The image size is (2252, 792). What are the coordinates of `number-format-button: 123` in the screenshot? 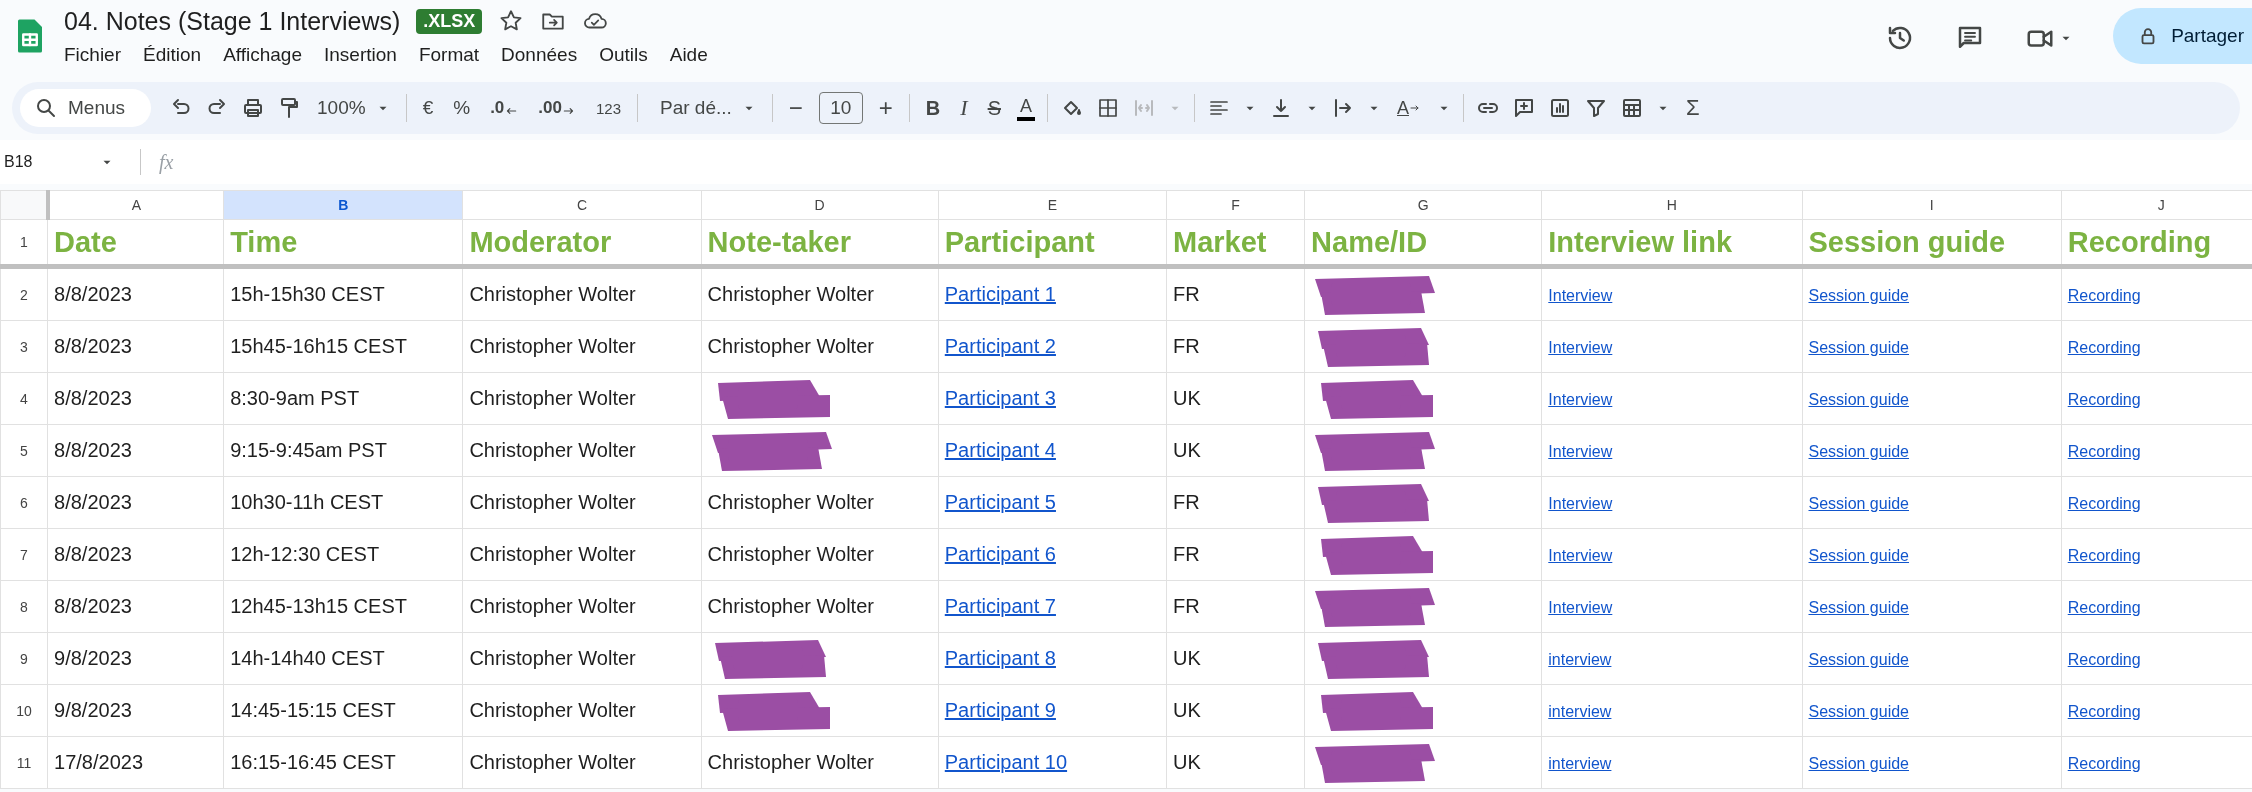 It's located at (608, 108).